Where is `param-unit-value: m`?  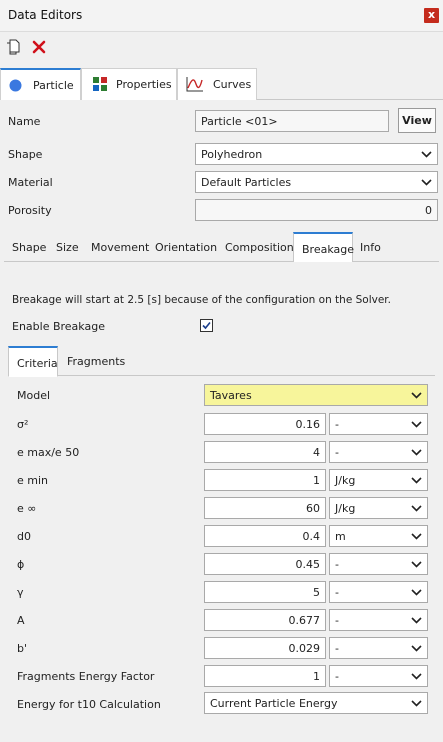
param-unit-value: m is located at coordinates (340, 536).